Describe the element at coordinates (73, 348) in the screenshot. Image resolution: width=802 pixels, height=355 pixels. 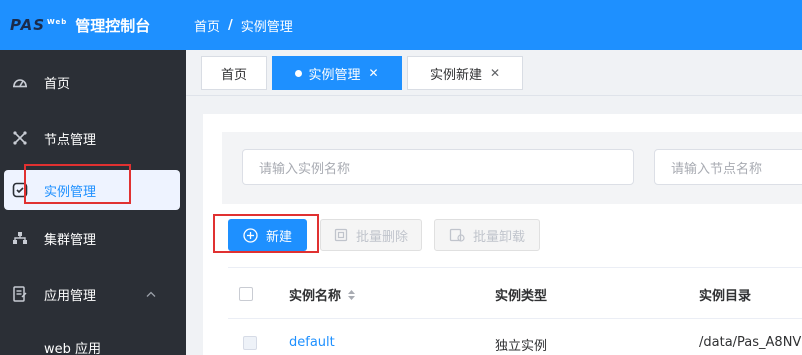
I see `sidebar-subitem-label: web 应用` at that location.